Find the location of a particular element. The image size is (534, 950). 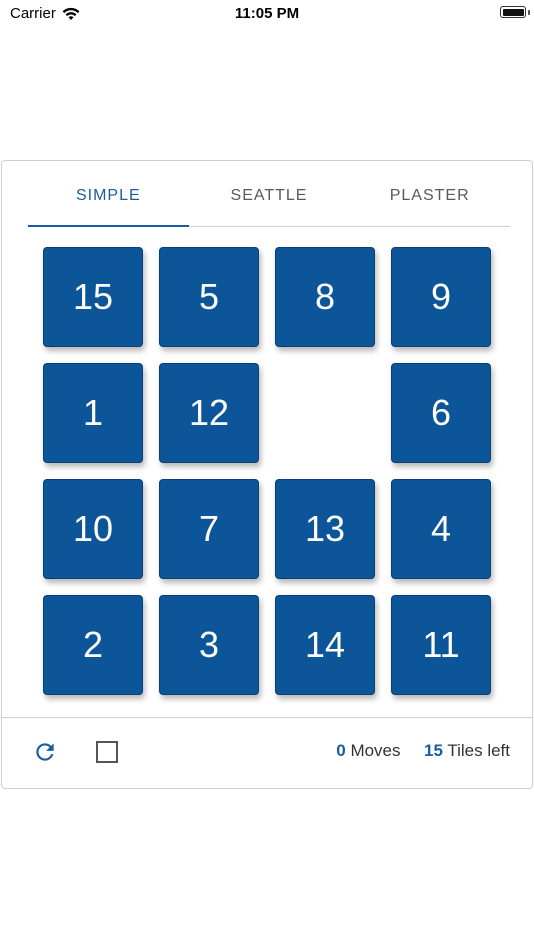

game-stats: 0 Moves 15 Tiles left is located at coordinates (423, 751).